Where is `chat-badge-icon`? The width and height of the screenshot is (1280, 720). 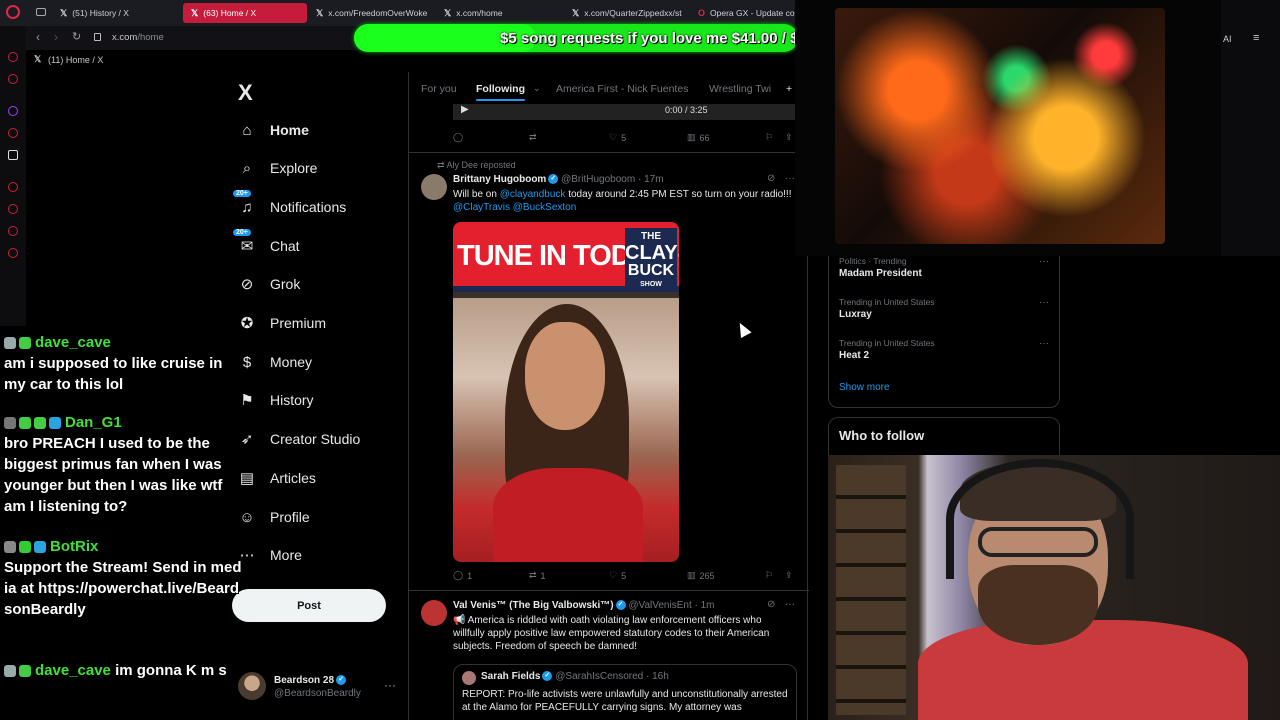 chat-badge-icon is located at coordinates (10, 423).